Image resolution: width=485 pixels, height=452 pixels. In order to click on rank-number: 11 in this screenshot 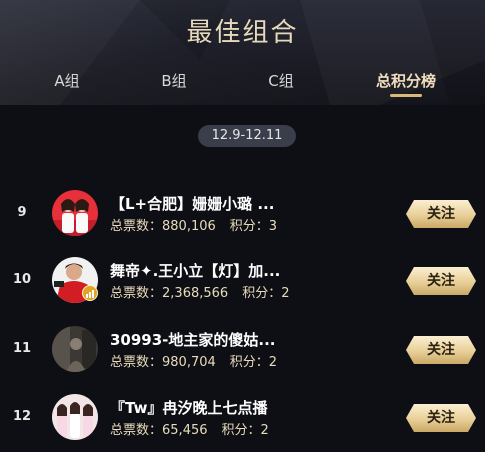, I will do `click(22, 348)`.